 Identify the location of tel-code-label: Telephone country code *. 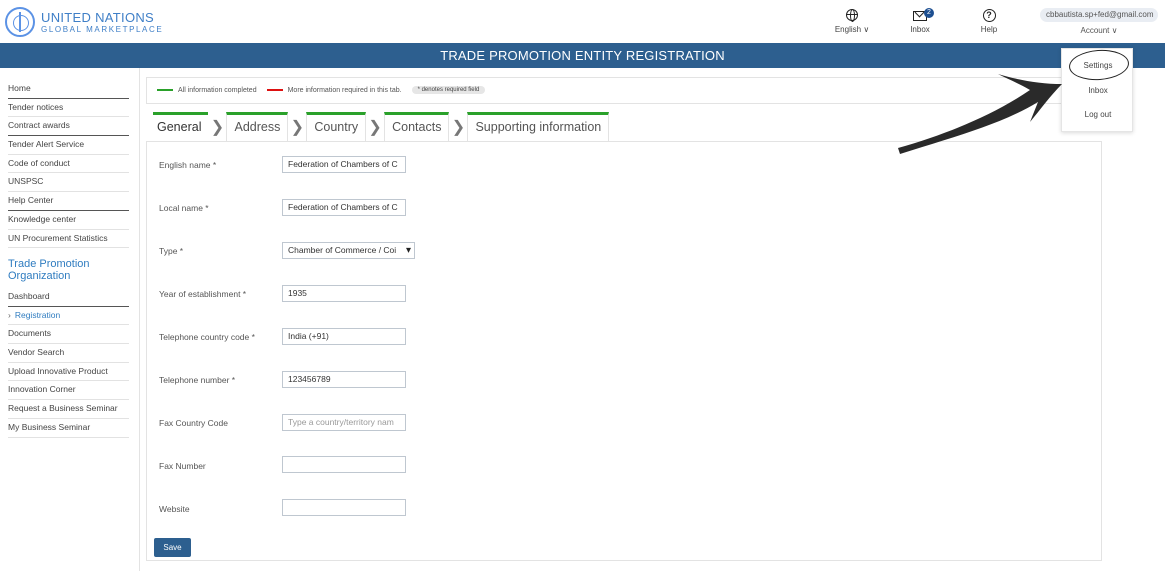
(207, 337).